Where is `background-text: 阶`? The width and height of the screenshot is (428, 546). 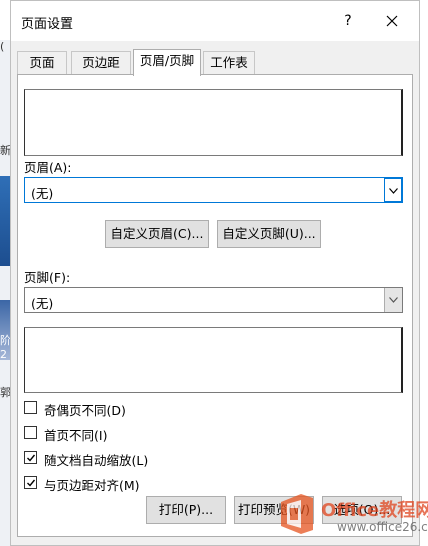
background-text: 阶 is located at coordinates (5, 340).